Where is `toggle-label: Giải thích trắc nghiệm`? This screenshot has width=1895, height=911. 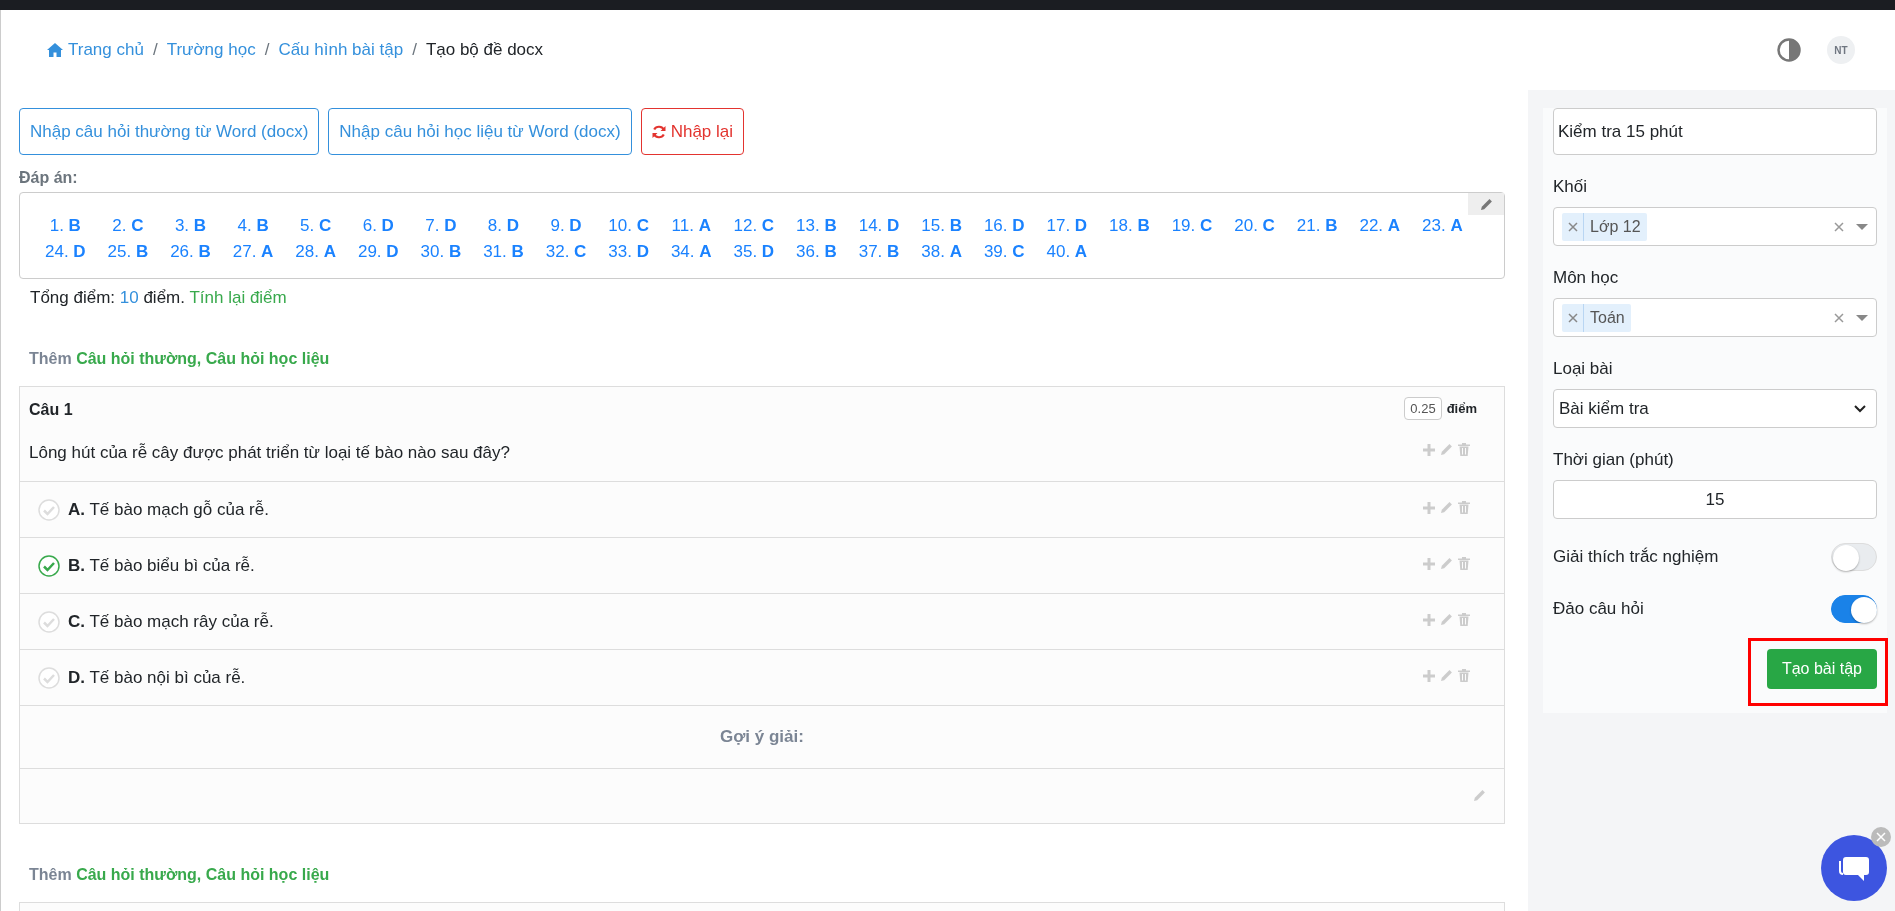
toggle-label: Giải thích trắc nghiệm is located at coordinates (1636, 557).